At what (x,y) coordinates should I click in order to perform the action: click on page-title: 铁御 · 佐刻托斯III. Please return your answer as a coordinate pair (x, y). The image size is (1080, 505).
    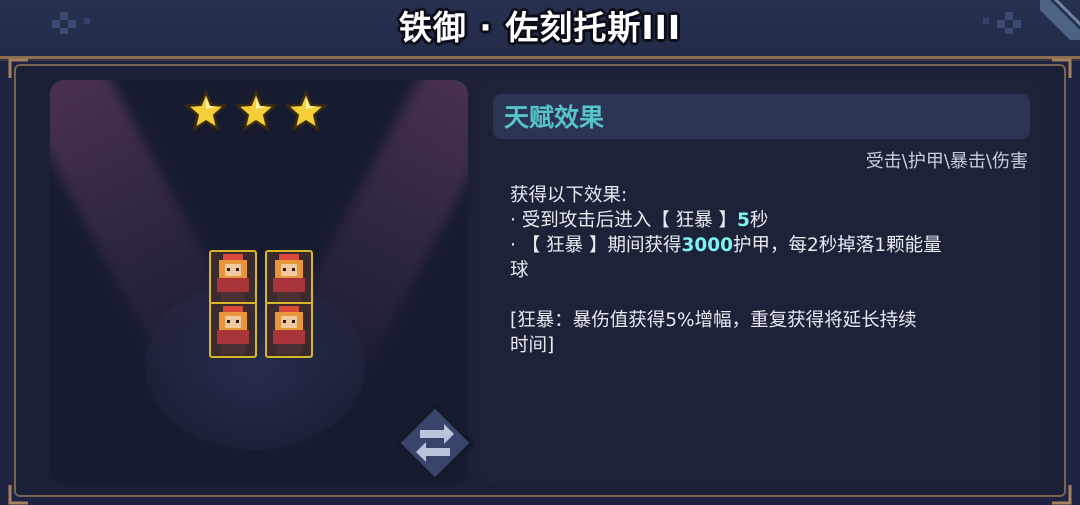
    Looking at the image, I should click on (540, 27).